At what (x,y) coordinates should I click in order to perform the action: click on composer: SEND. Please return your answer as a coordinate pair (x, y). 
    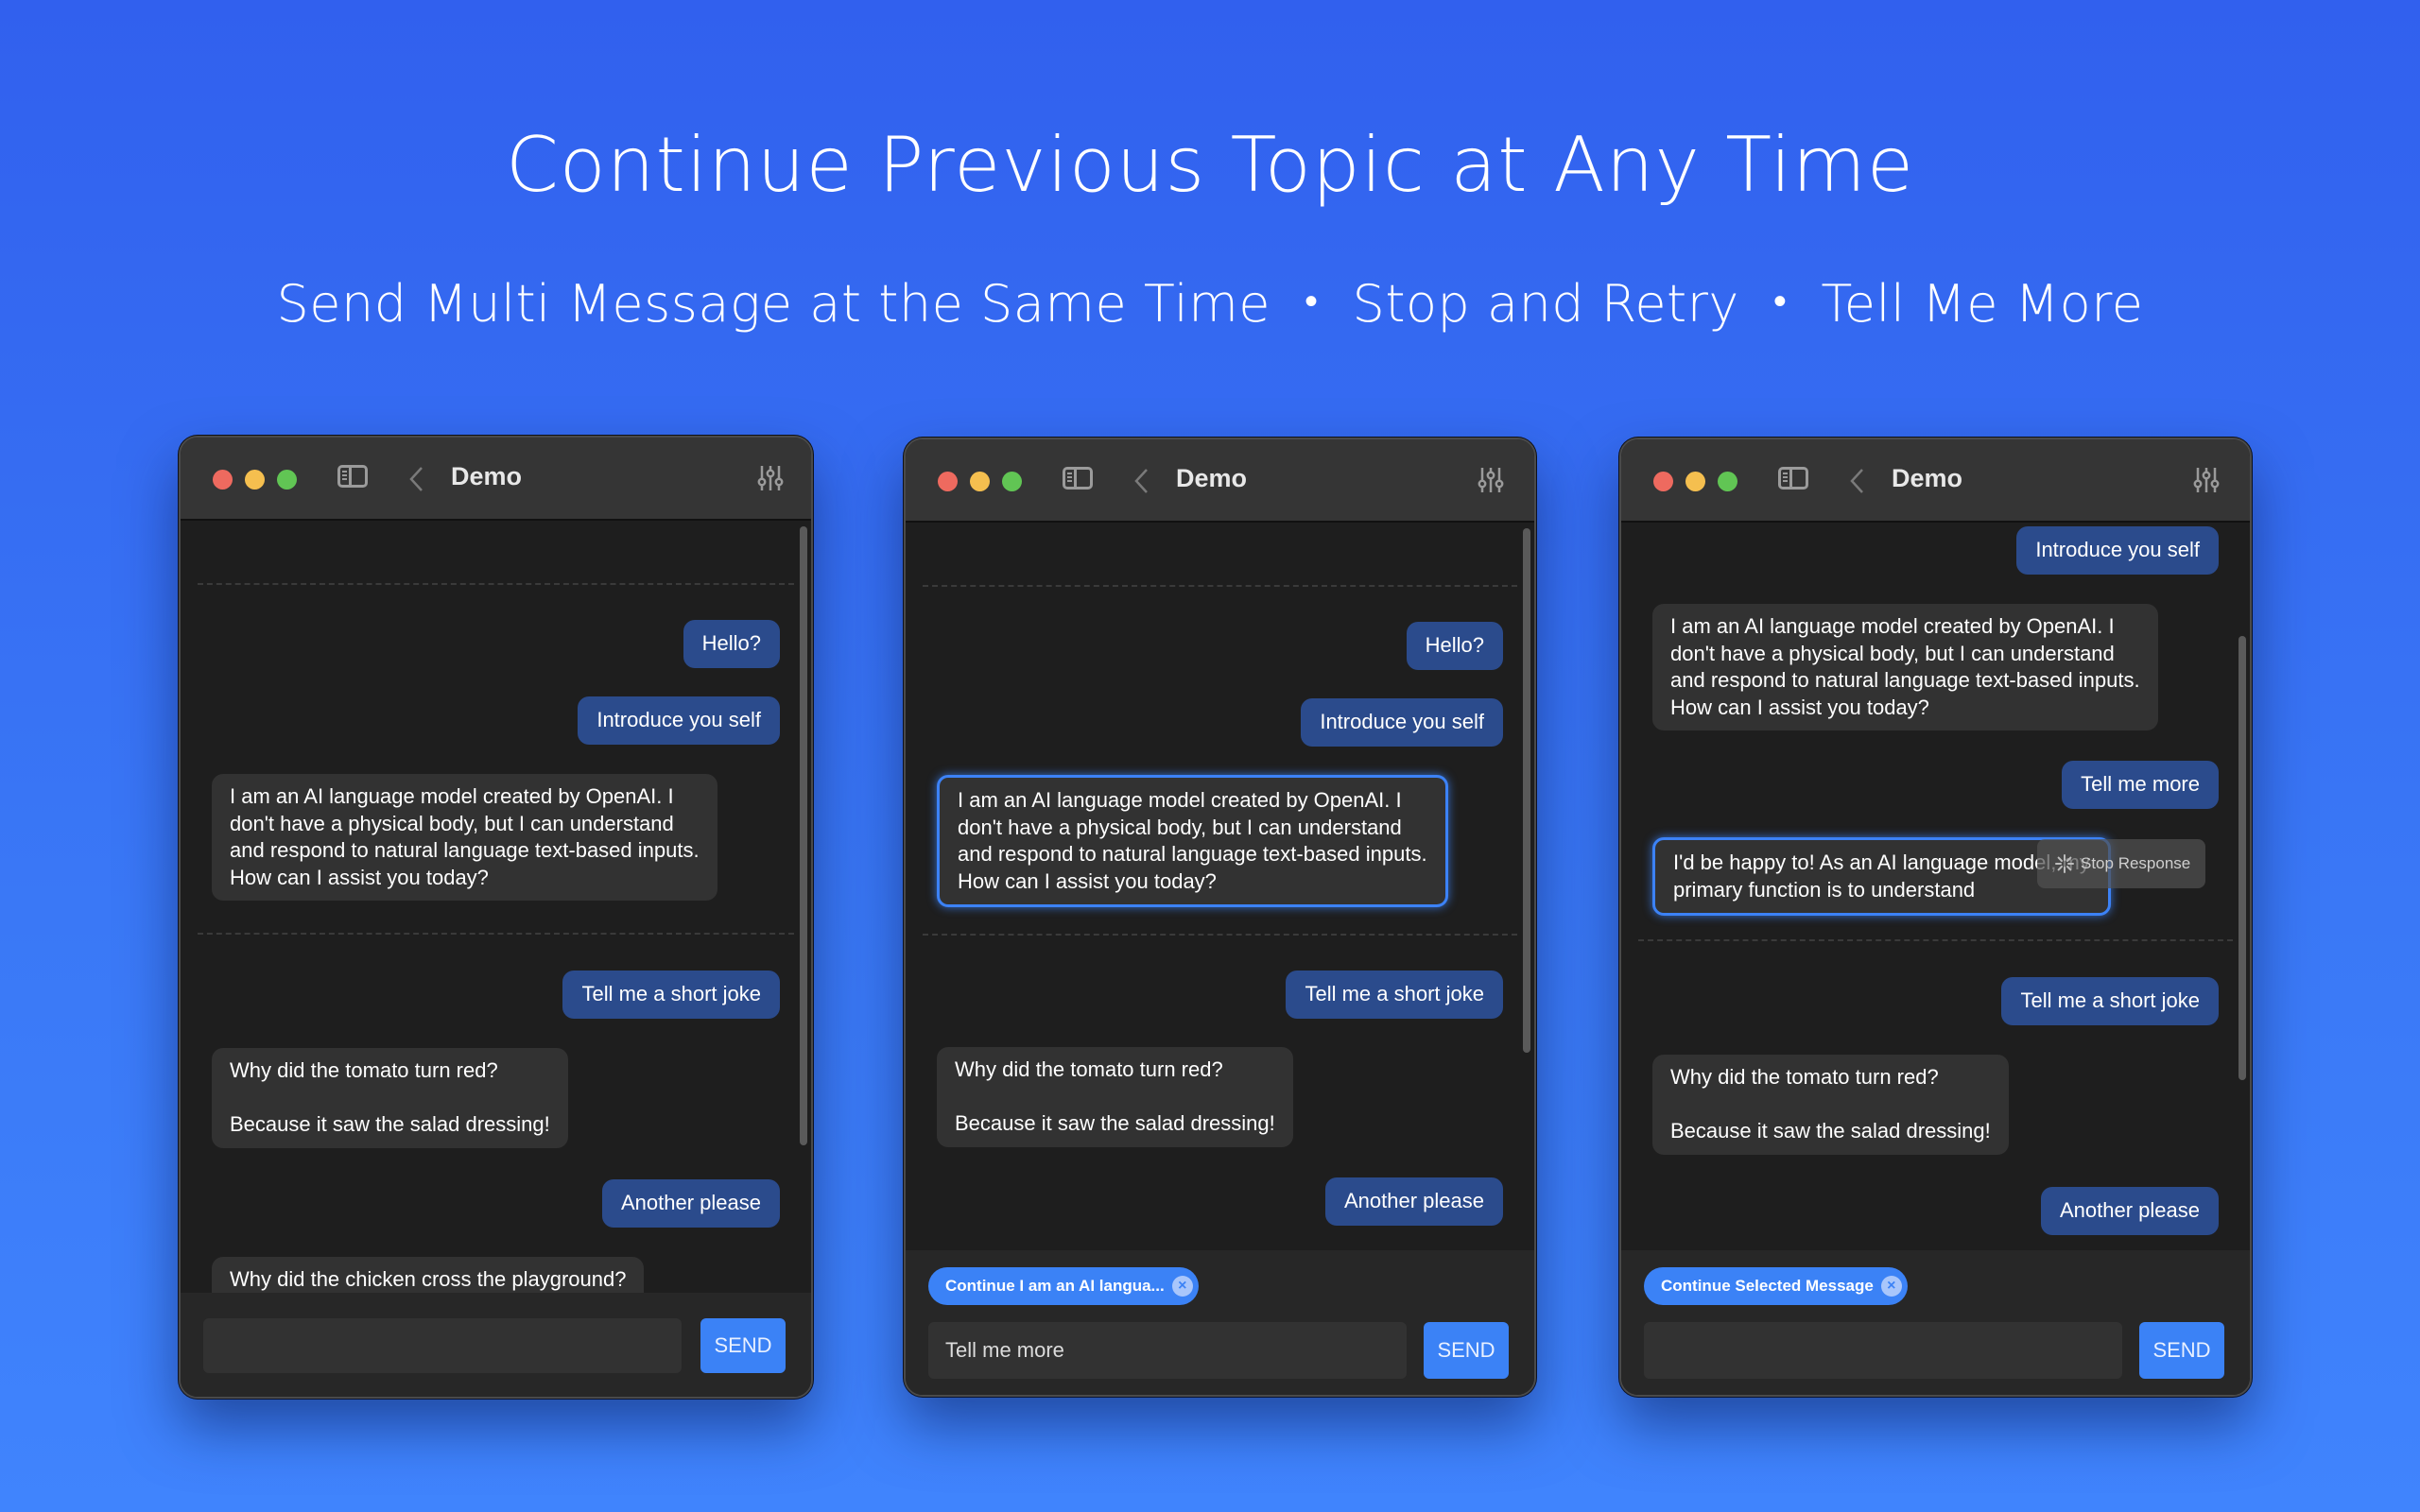
    Looking at the image, I should click on (496, 1345).